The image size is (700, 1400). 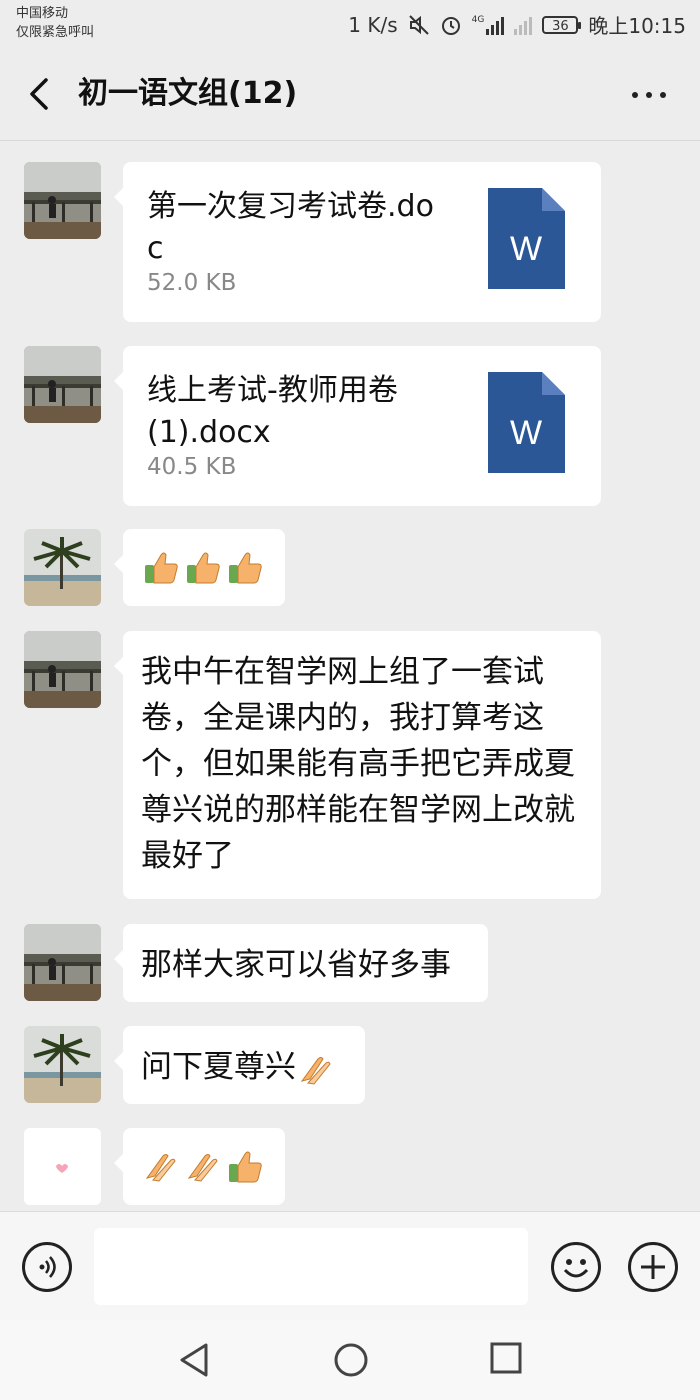 I want to click on carrier-name: 中国移动, so click(x=42, y=13).